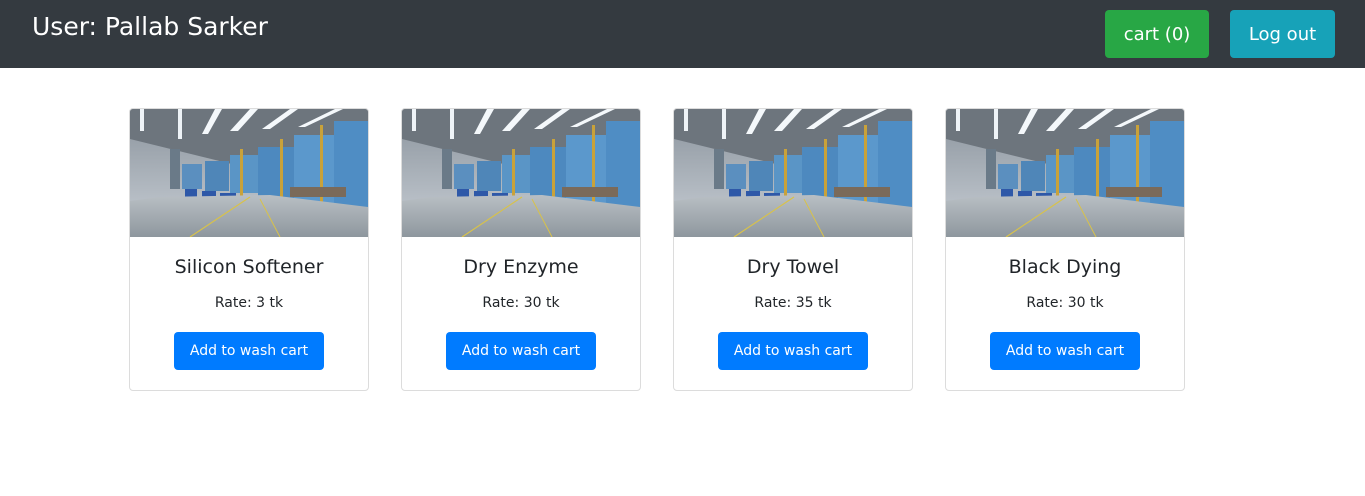 The image size is (1365, 496). What do you see at coordinates (1282, 34) in the screenshot?
I see `logout-button: Log out` at bounding box center [1282, 34].